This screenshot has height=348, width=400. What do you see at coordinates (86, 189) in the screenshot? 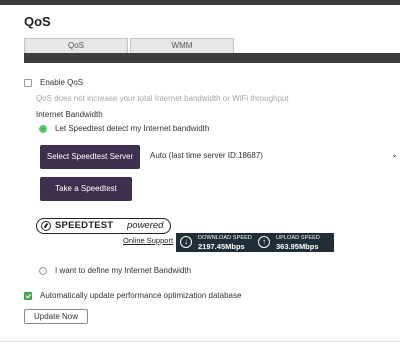
I see `take-speedtest-button: Take a Speedtest` at bounding box center [86, 189].